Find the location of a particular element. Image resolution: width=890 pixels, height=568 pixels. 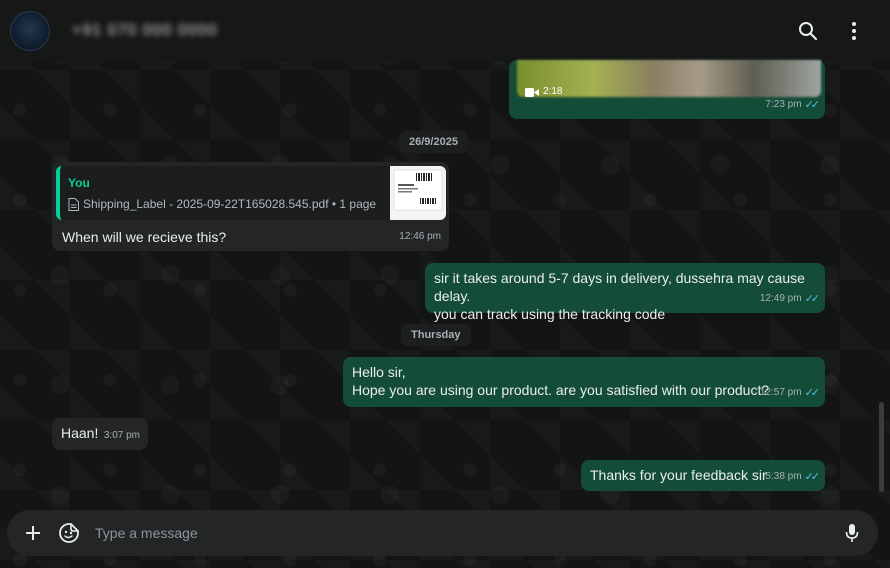

message-time: 12:49 pm is located at coordinates (780, 298).